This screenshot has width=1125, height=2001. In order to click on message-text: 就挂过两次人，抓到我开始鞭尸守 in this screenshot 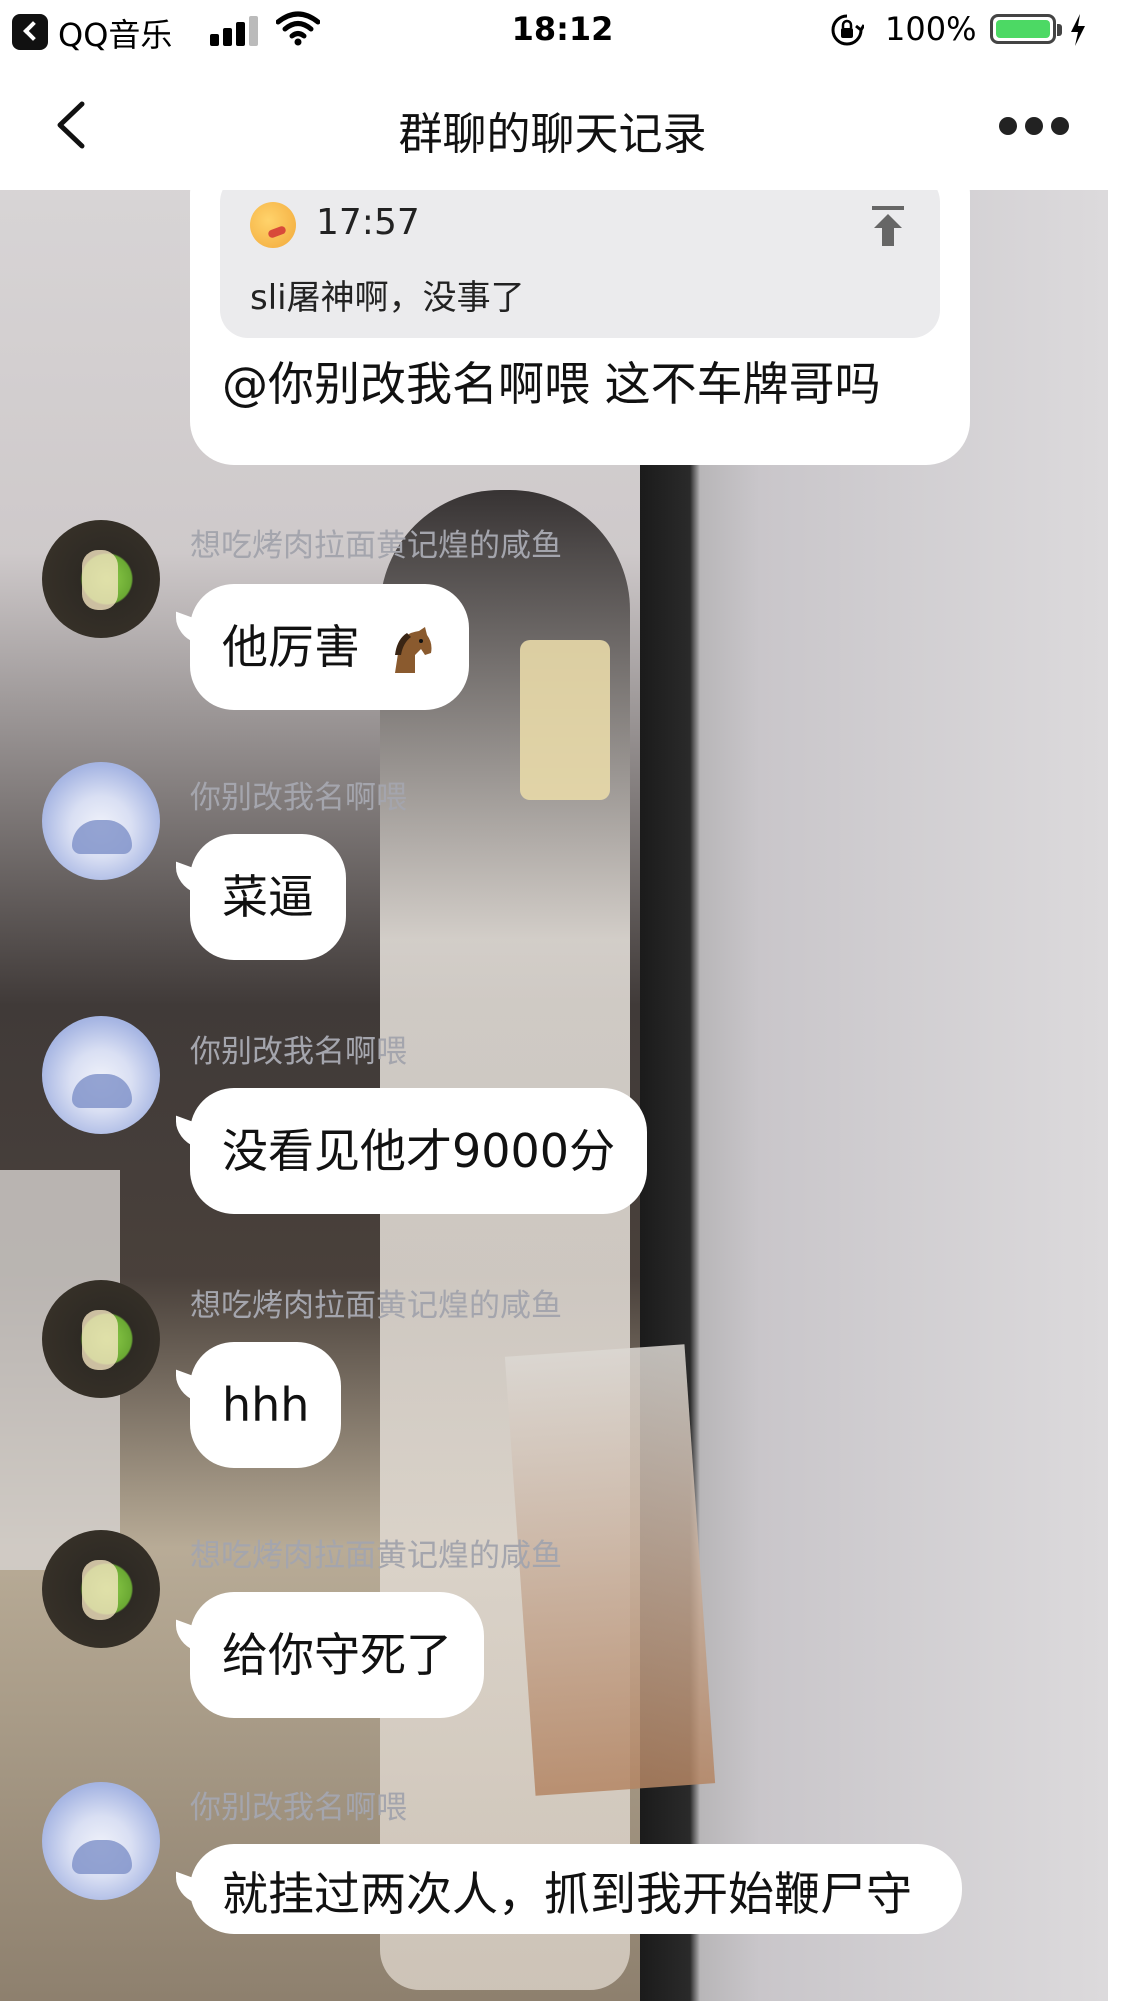, I will do `click(567, 1894)`.